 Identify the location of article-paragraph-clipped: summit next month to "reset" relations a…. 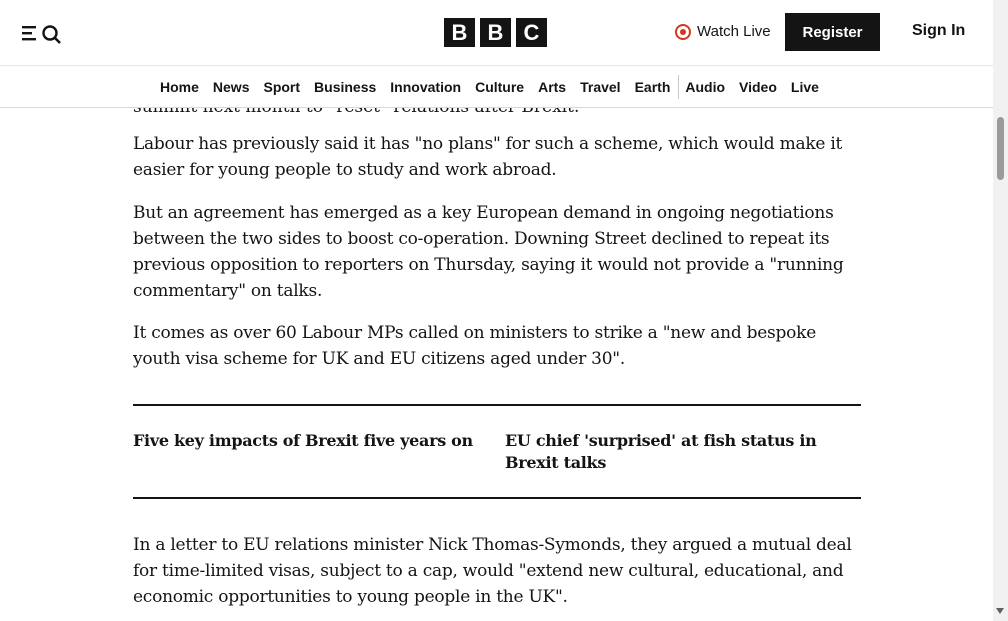
(356, 114).